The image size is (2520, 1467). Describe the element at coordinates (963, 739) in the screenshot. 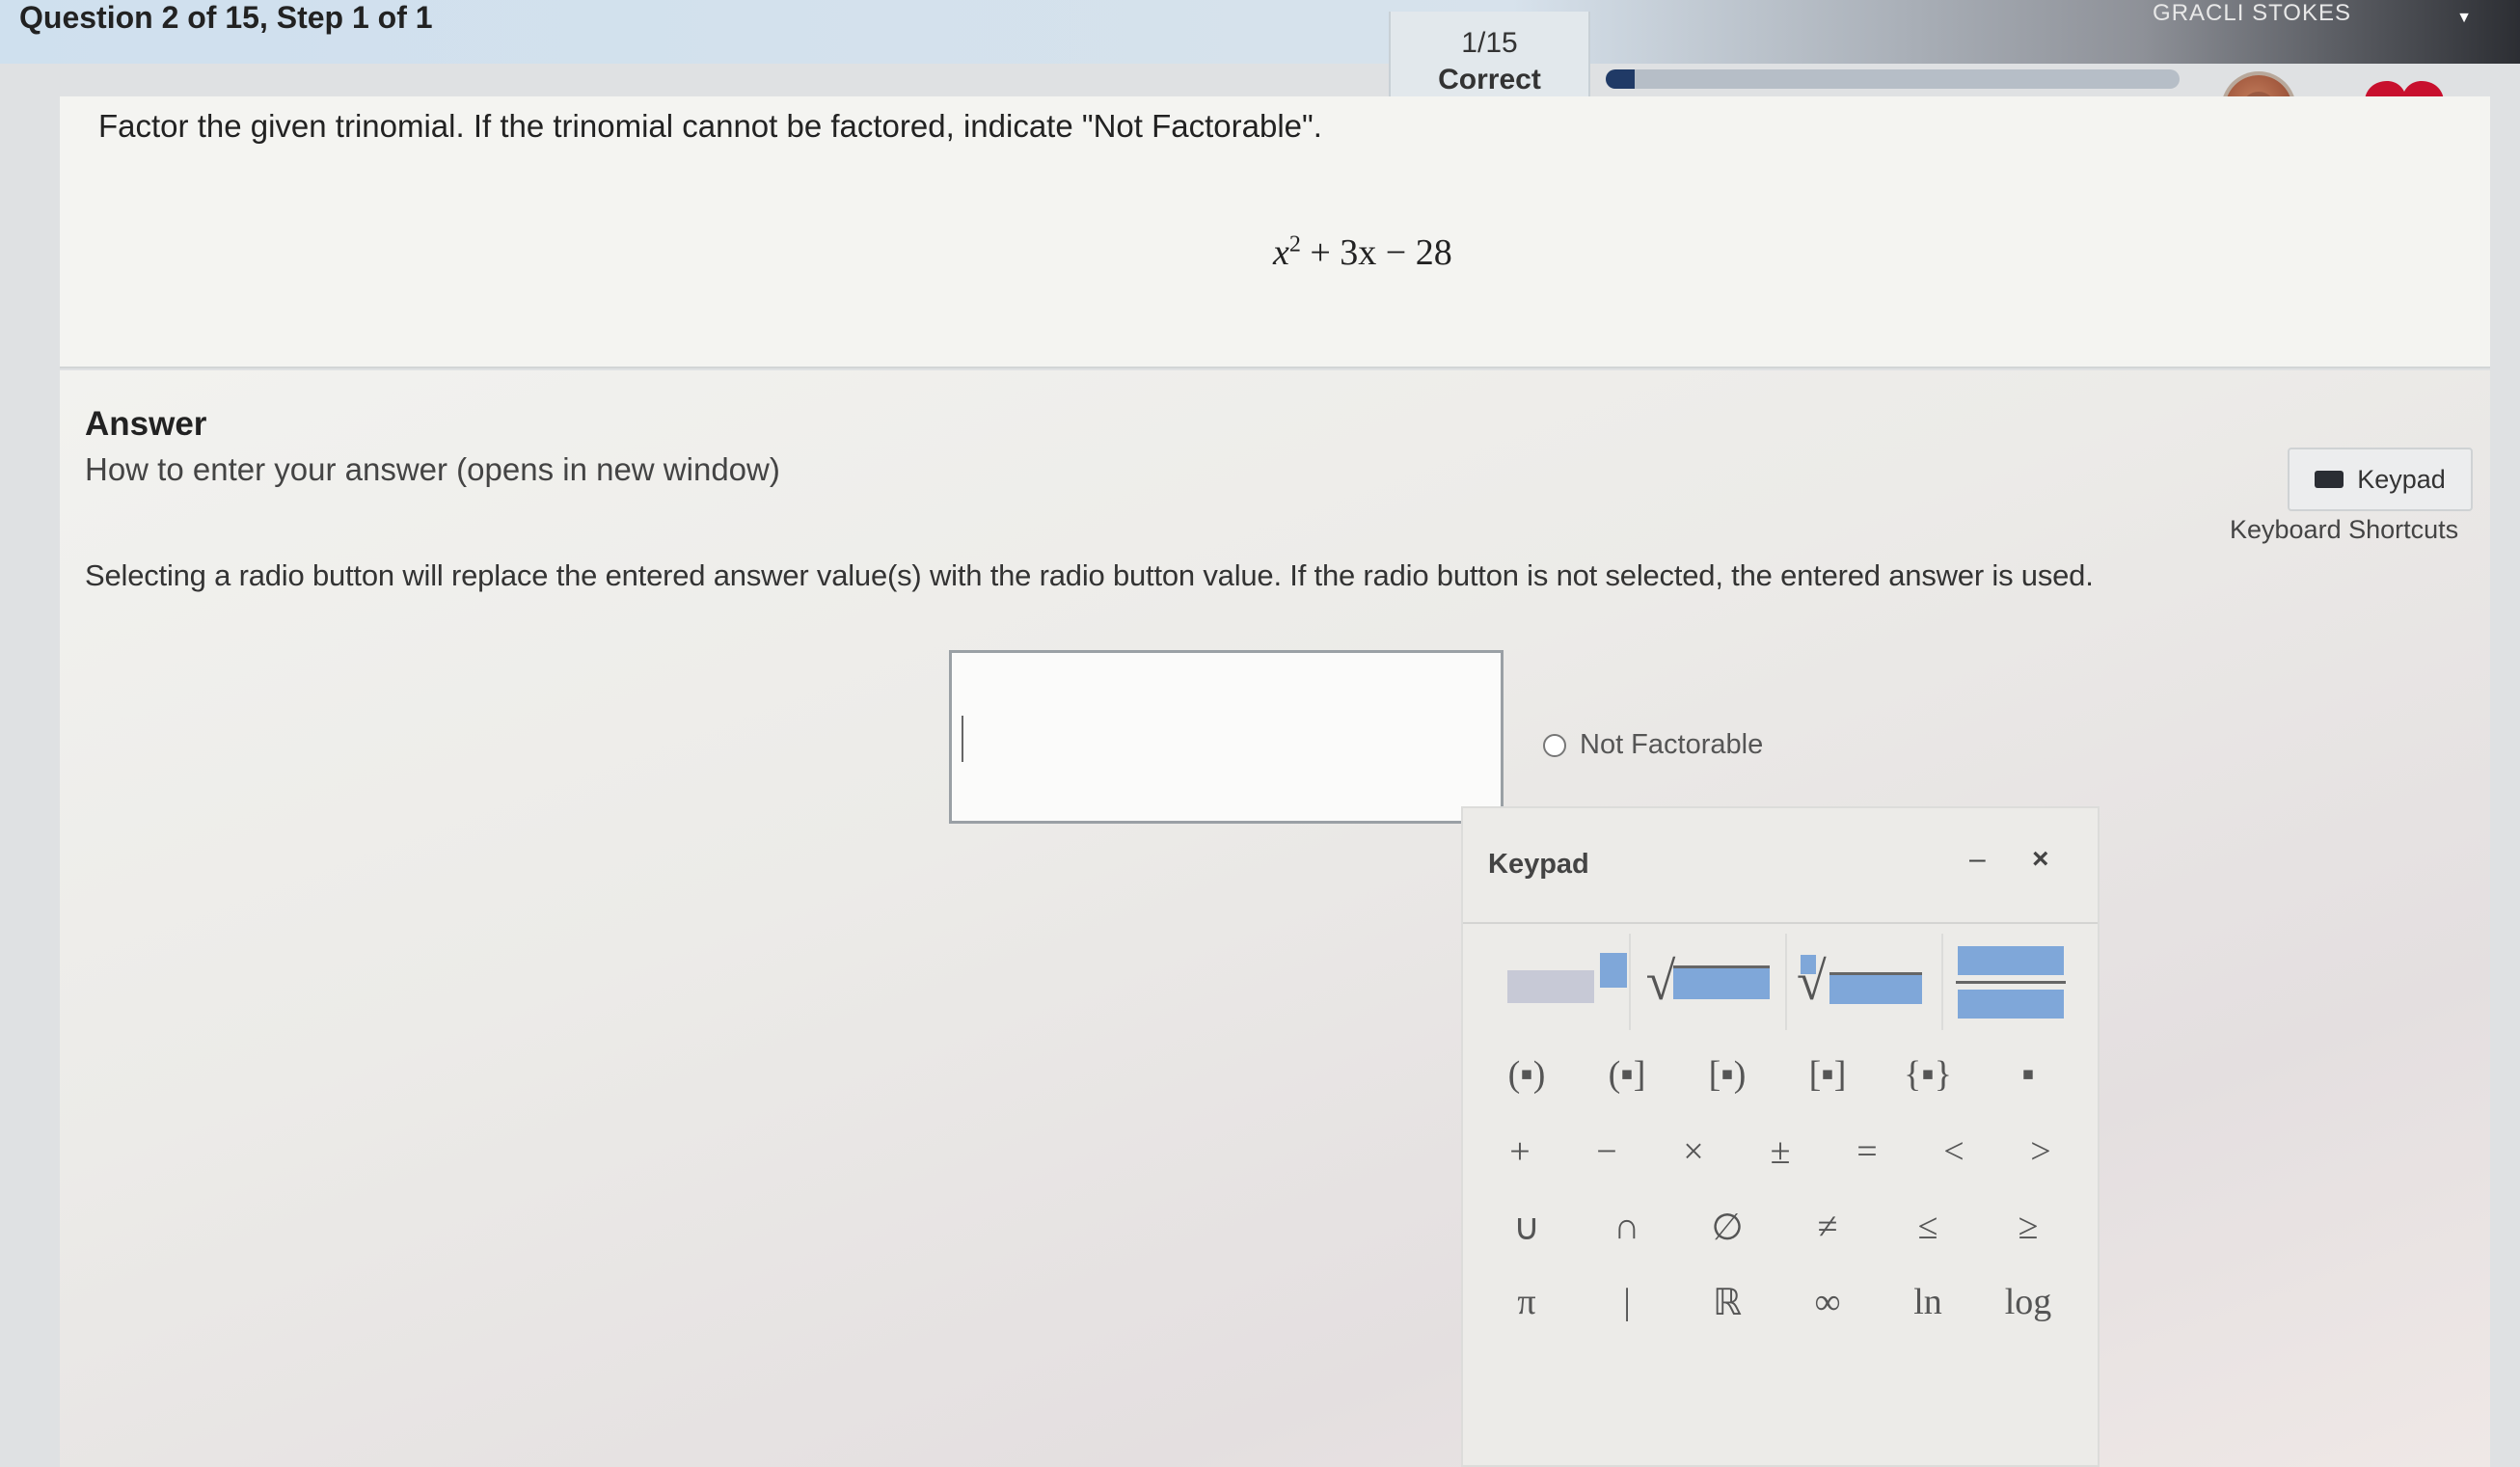

I see `text-caret` at that location.